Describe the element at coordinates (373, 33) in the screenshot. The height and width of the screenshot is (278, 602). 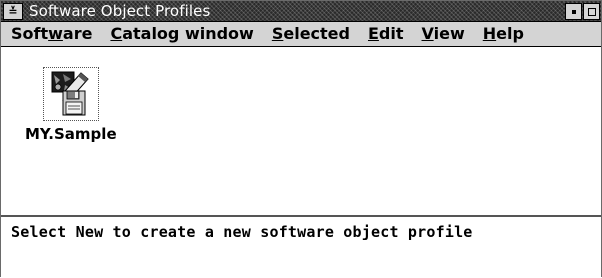
I see `menu-edit-mnemonic: E` at that location.